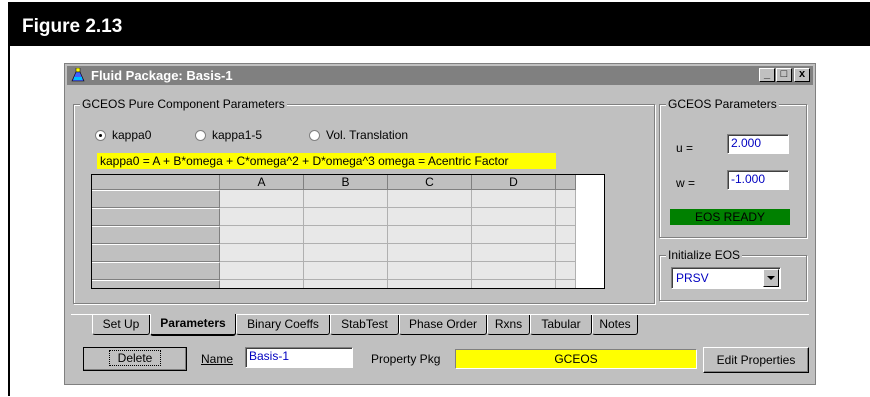 This screenshot has height=397, width=870. What do you see at coordinates (406, 359) in the screenshot?
I see `property-pkg-label: Property Pkg` at bounding box center [406, 359].